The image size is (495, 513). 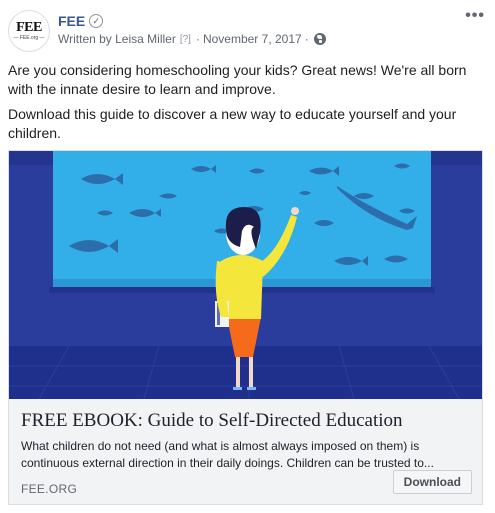 I want to click on page-name-link: FEE, so click(x=71, y=21).